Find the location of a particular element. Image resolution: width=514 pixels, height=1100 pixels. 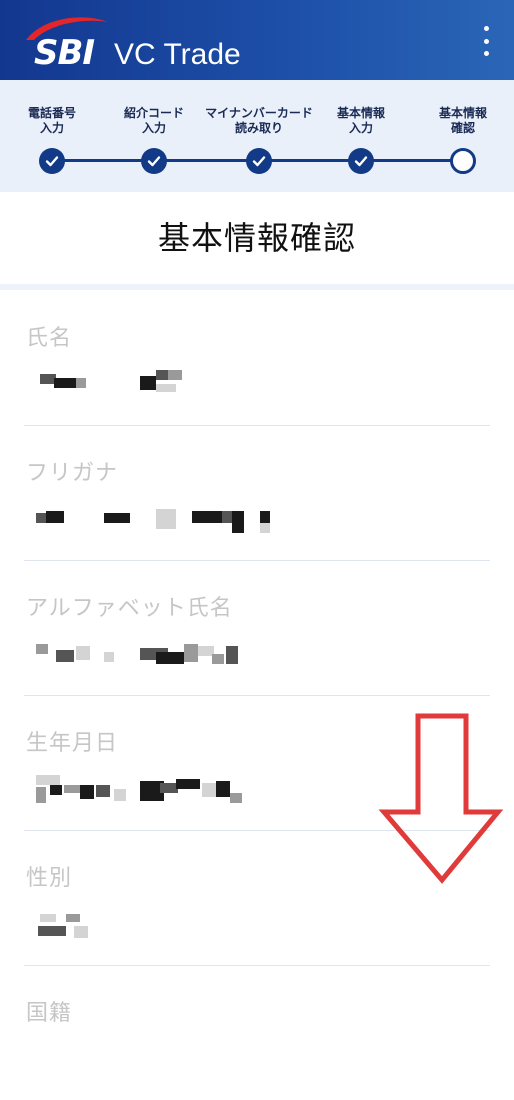

field-furigana: フリガナ is located at coordinates (257, 493).